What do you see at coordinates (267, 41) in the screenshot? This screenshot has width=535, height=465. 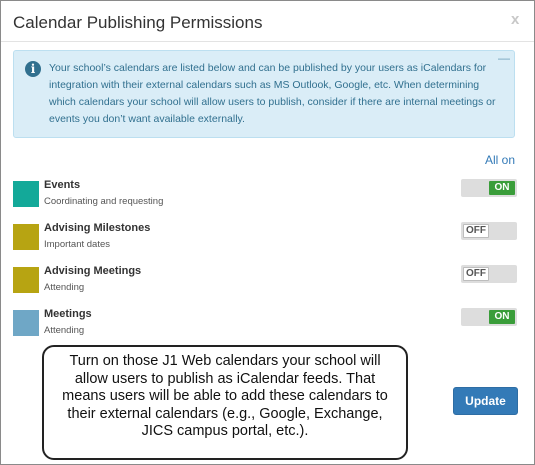 I see `header-divider` at bounding box center [267, 41].